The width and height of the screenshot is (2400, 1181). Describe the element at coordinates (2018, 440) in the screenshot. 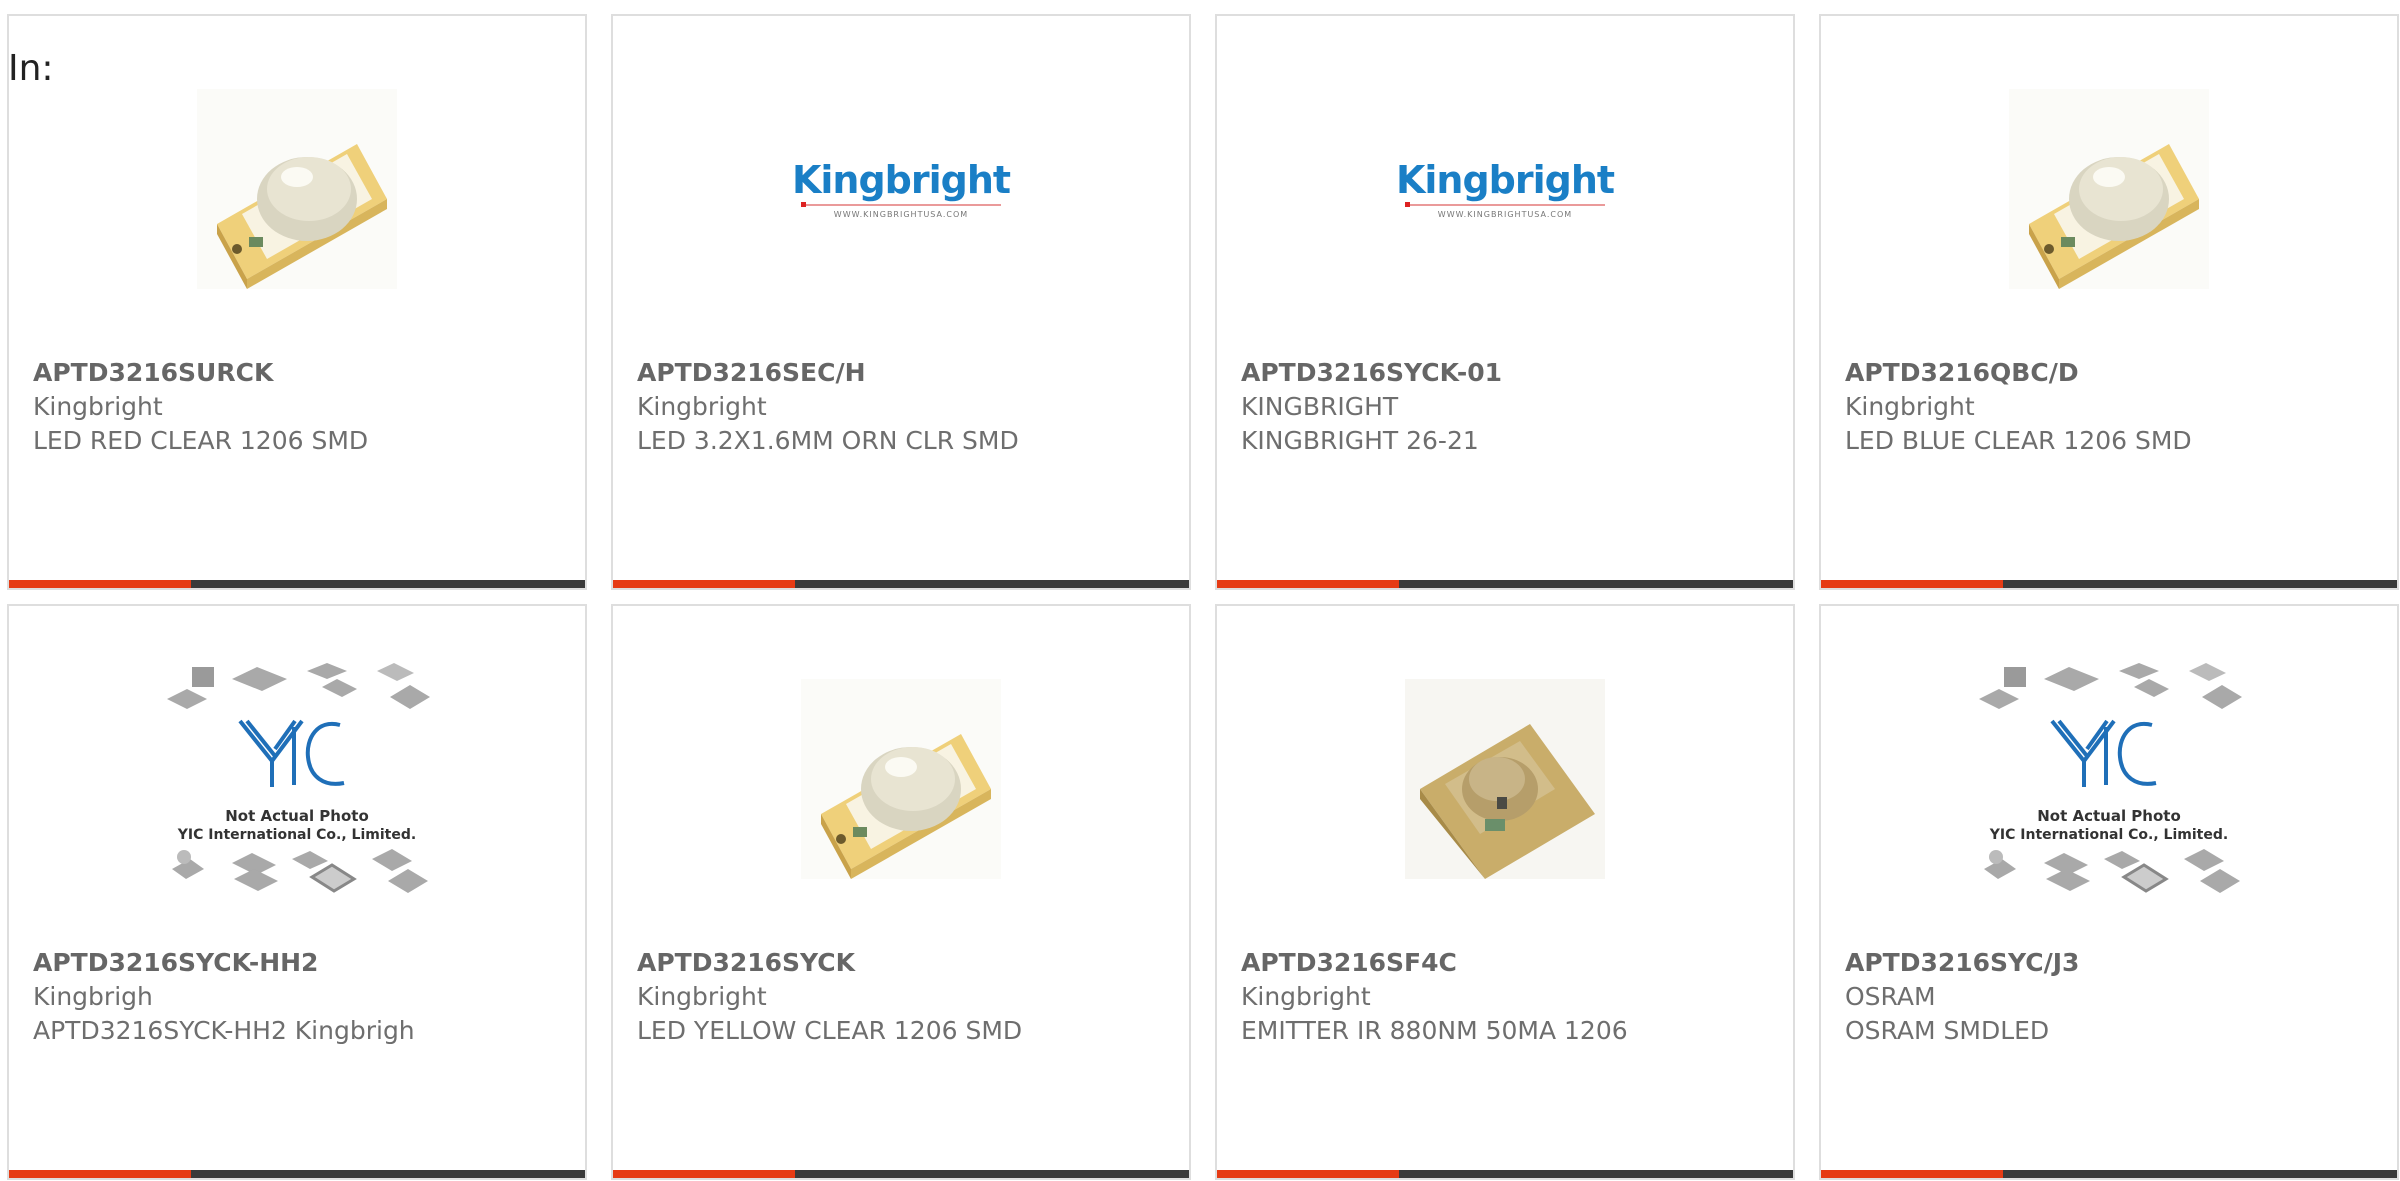

I see `description: LED BLUE CLEAR 1206 SMD` at that location.